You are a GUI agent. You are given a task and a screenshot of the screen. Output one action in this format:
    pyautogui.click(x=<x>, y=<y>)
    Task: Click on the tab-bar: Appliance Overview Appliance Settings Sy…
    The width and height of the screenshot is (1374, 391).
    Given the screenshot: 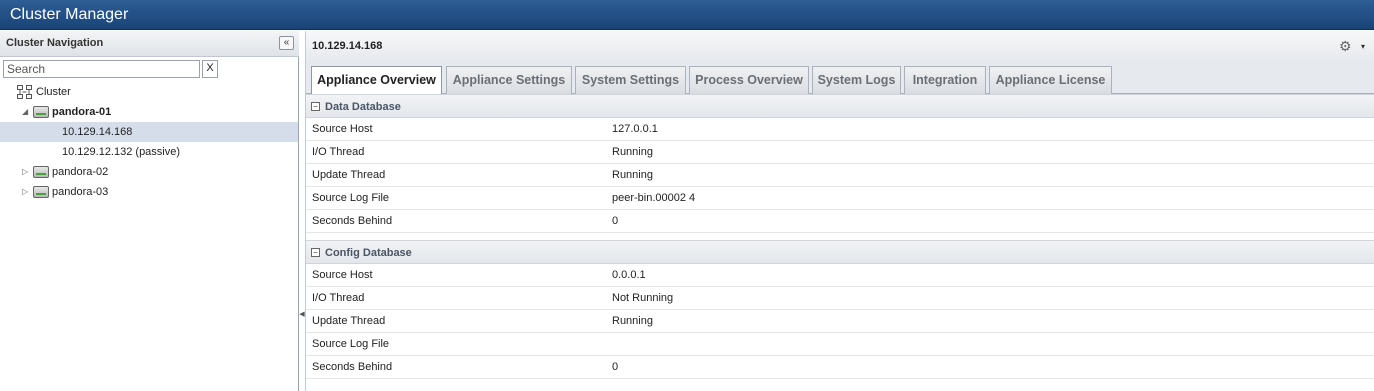 What is the action you would take?
    pyautogui.click(x=840, y=78)
    